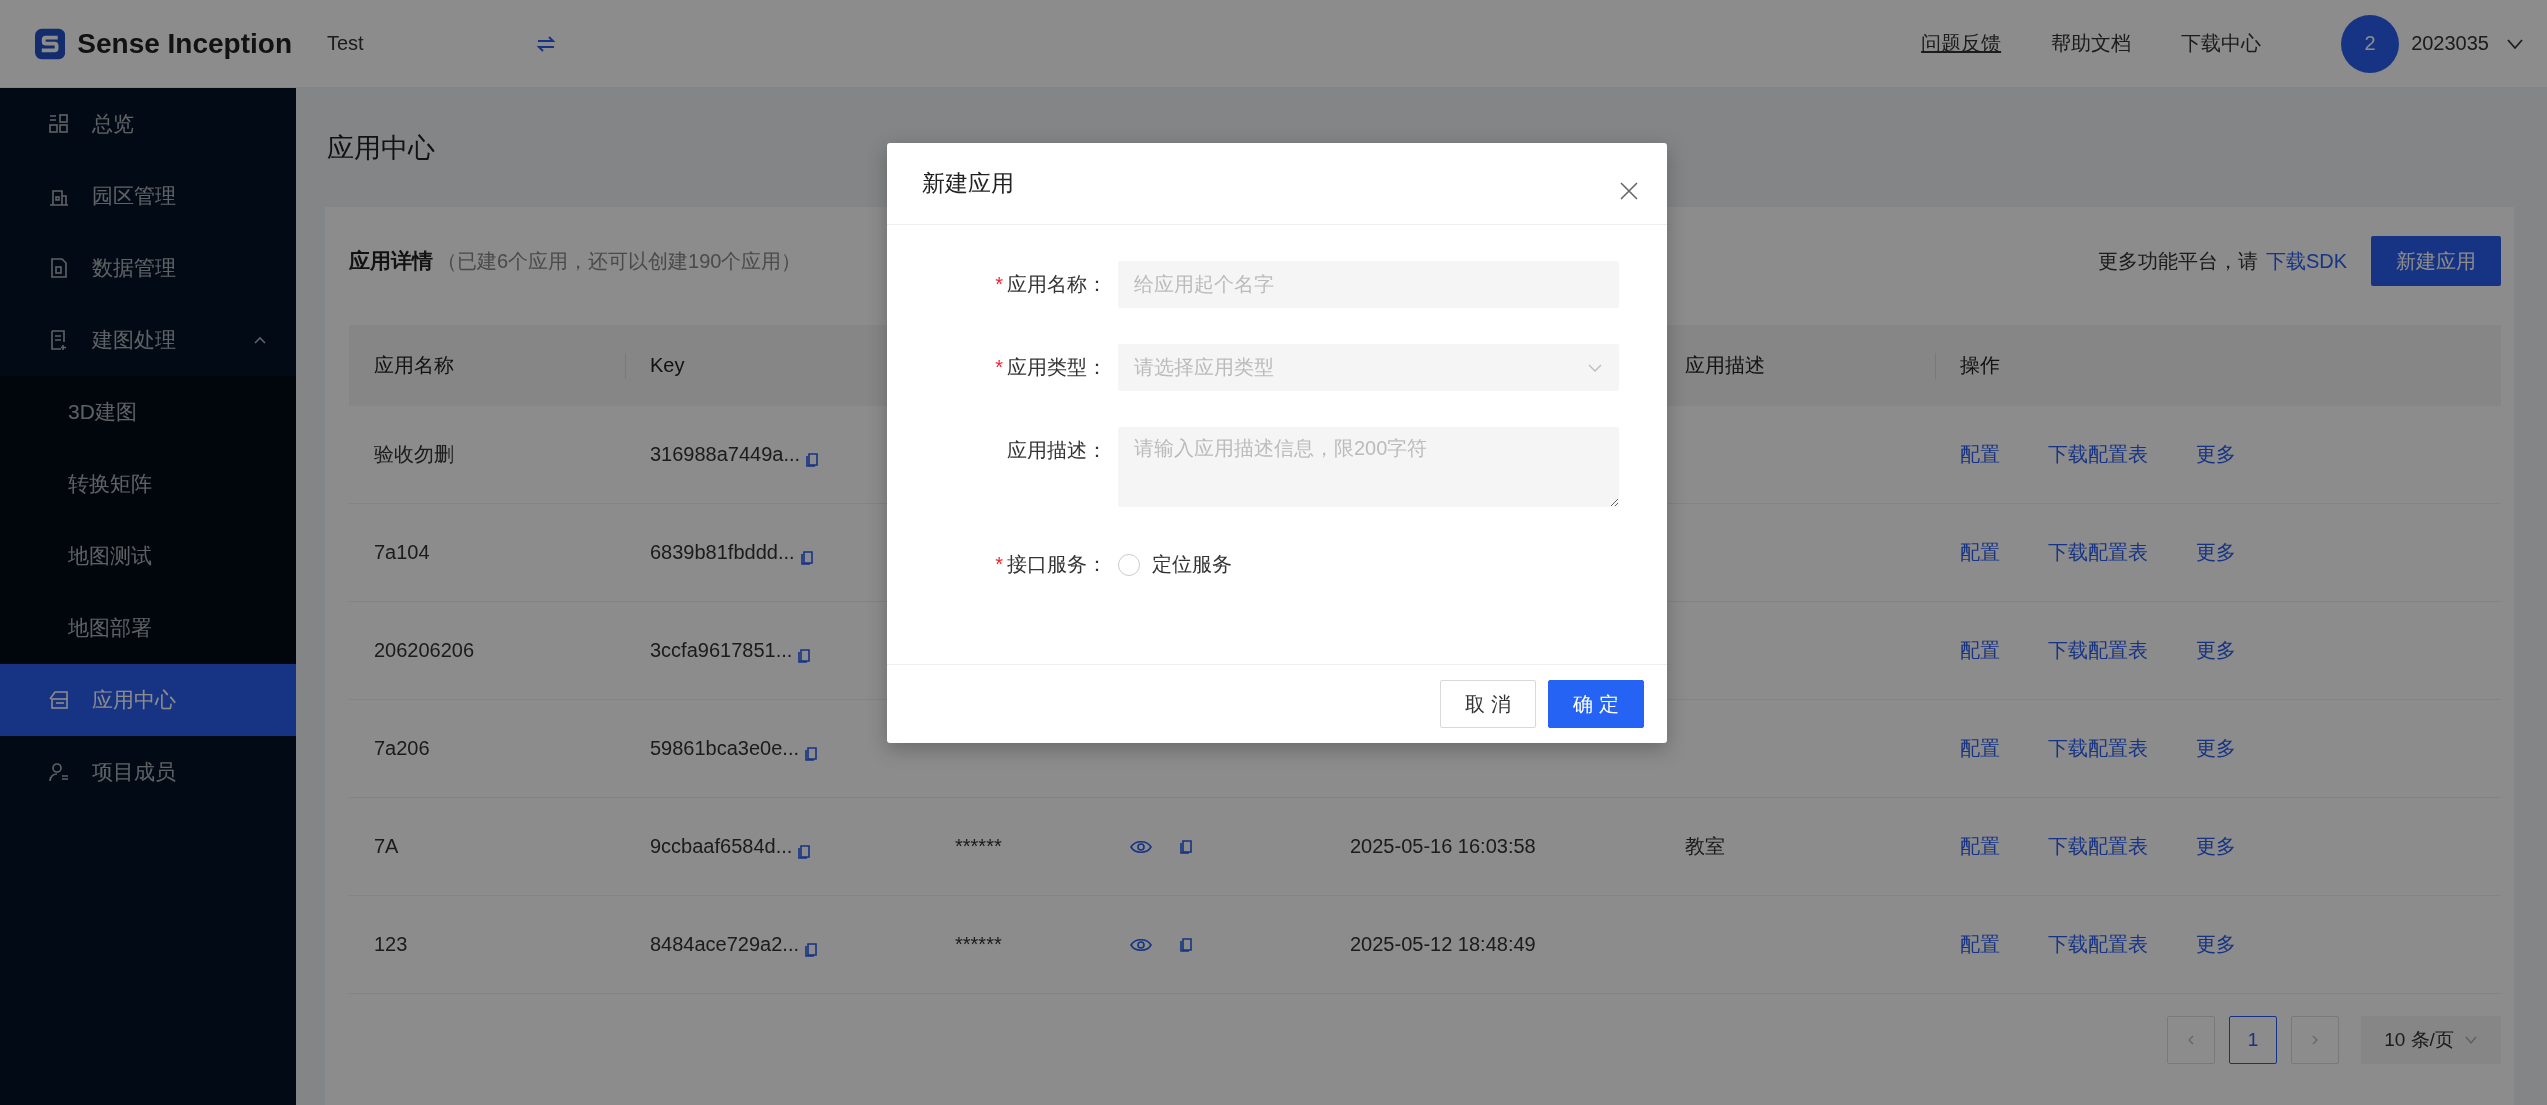  What do you see at coordinates (424, 650) in the screenshot?
I see `table-cell: 206206206` at bounding box center [424, 650].